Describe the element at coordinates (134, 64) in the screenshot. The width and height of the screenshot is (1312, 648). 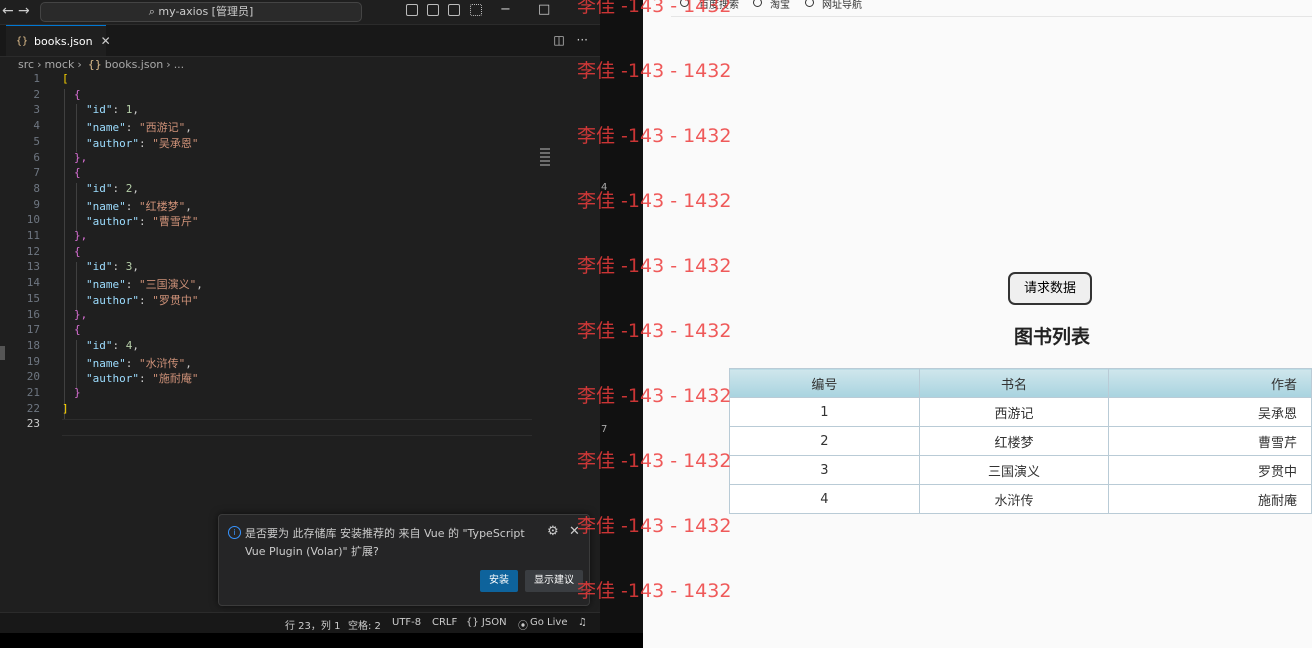
I see `breadcrumb-file: books.json` at that location.